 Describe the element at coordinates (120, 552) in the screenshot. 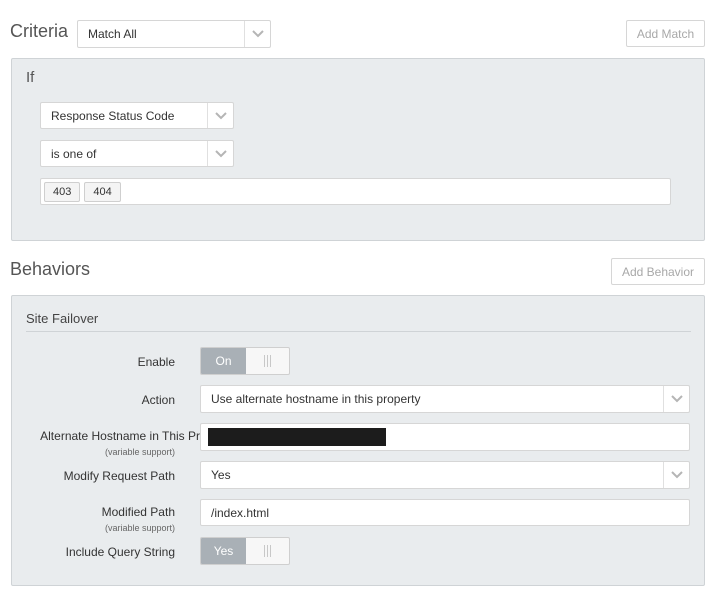

I see `include-query-label: Include Query String` at that location.